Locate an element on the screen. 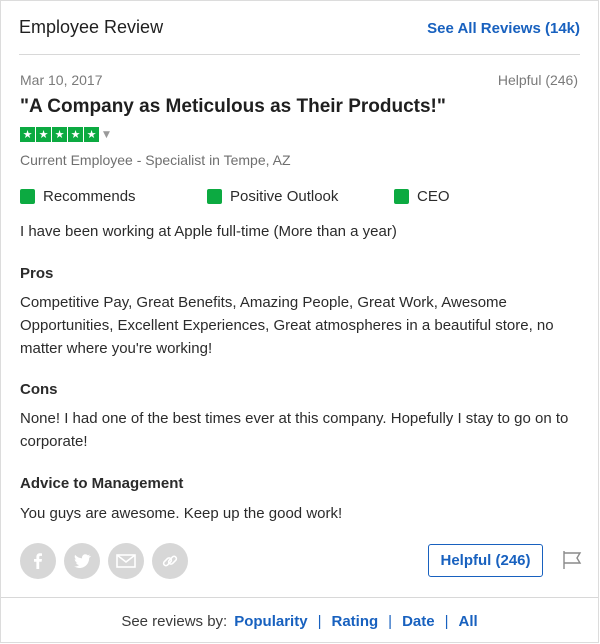 The image size is (600, 644). pros-heading: Pros is located at coordinates (37, 273).